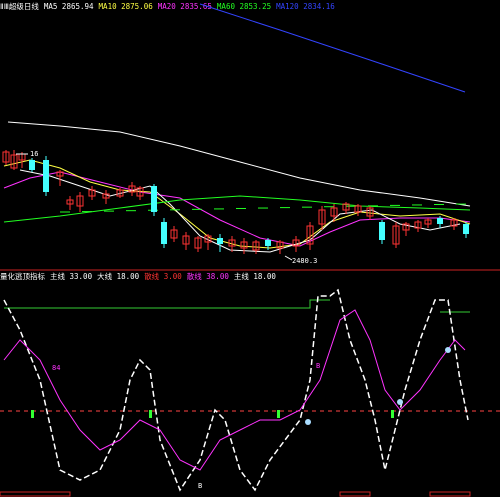 This screenshot has width=500, height=497. Describe the element at coordinates (56, 368) in the screenshot. I see `indicator-marker-label: 84` at that location.